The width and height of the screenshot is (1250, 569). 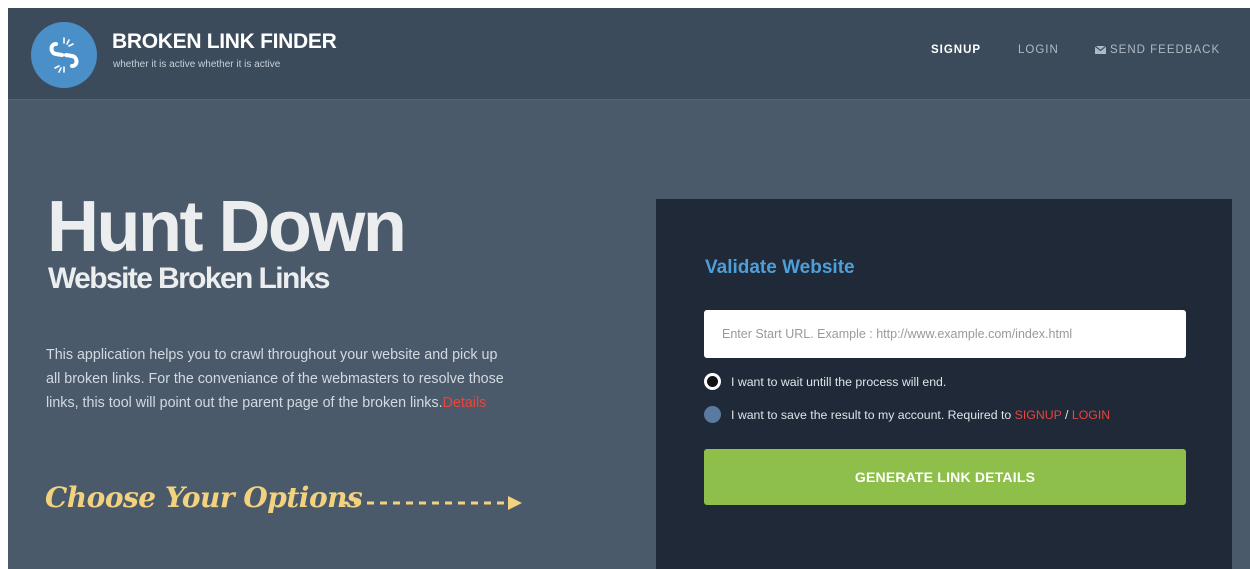 What do you see at coordinates (465, 403) in the screenshot?
I see `details-link: Details` at bounding box center [465, 403].